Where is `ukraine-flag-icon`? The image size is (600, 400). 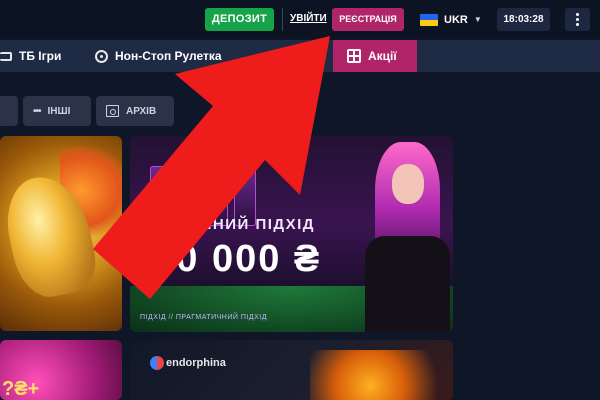
ukraine-flag-icon is located at coordinates (429, 19).